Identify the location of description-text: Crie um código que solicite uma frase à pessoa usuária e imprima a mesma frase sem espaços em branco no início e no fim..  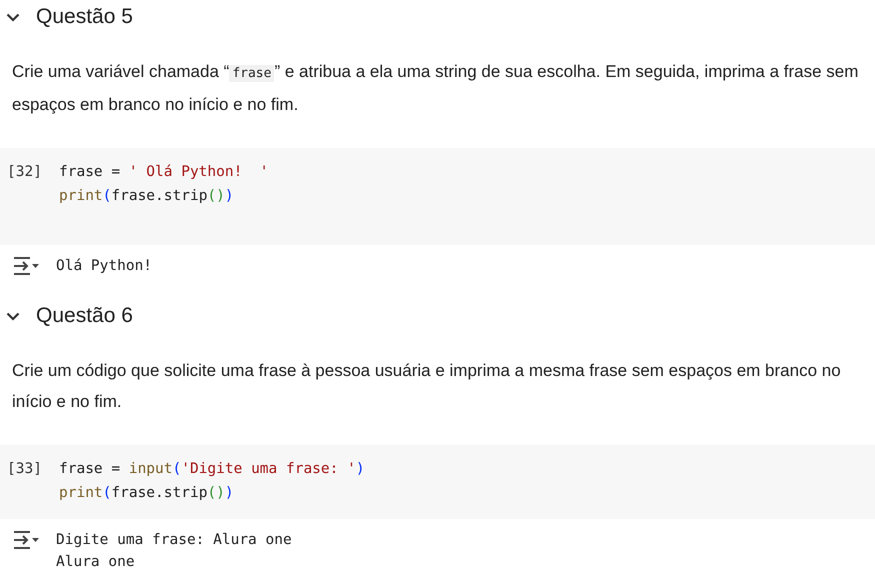
(427, 386).